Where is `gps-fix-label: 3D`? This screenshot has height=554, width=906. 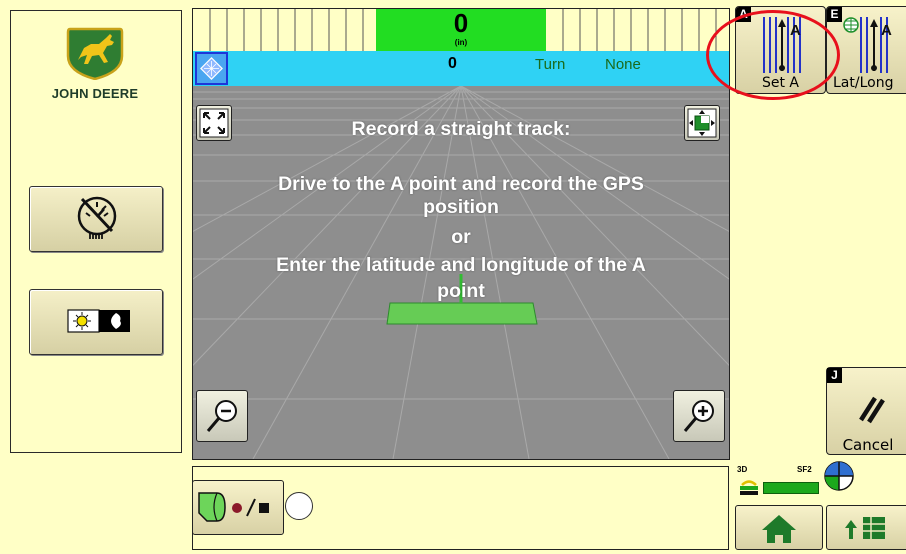
gps-fix-label: 3D is located at coordinates (742, 469).